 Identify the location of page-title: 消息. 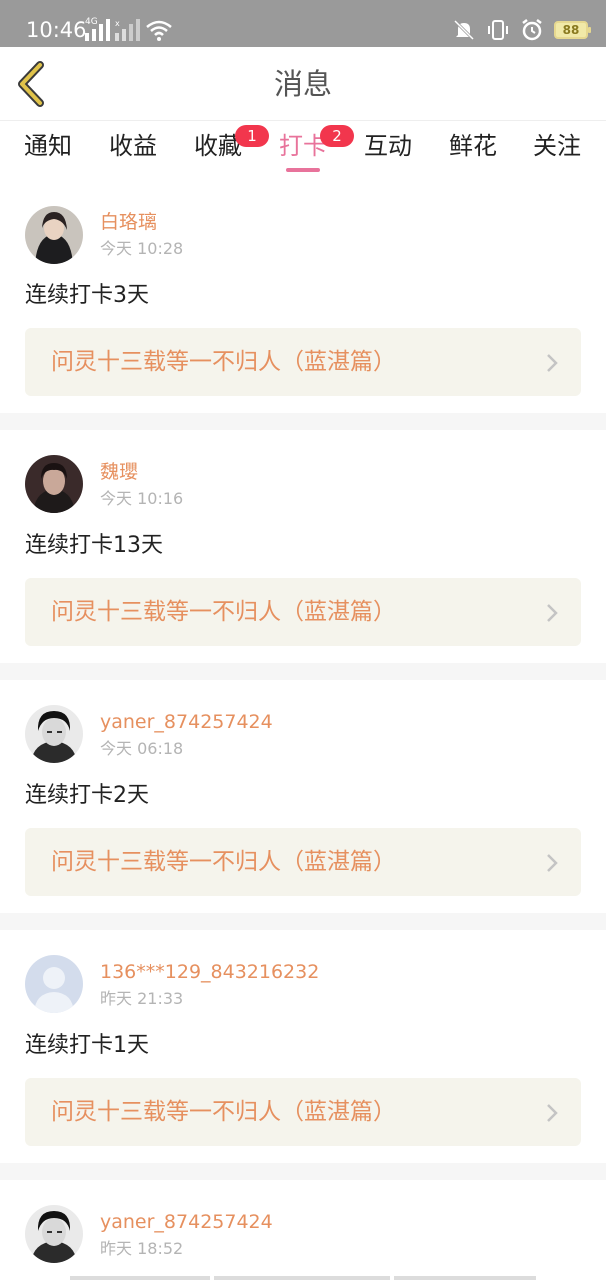
(302, 84).